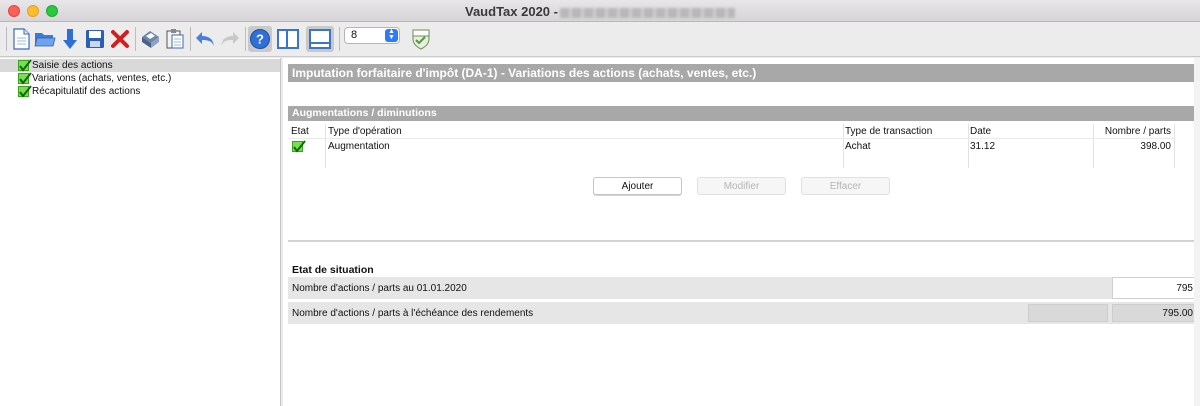 The height and width of the screenshot is (406, 1200). Describe the element at coordinates (511, 11) in the screenshot. I see `window-title-text: VaudTax 2020 -` at that location.